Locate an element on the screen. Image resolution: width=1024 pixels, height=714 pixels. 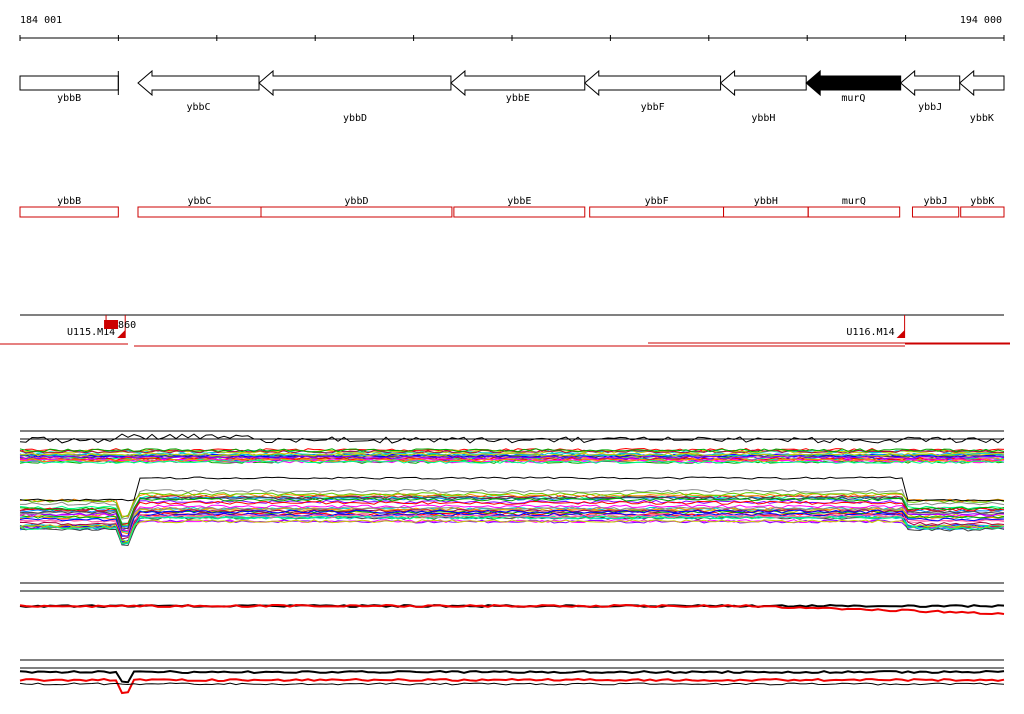
gene-box-label: murQ is located at coordinates (854, 201).